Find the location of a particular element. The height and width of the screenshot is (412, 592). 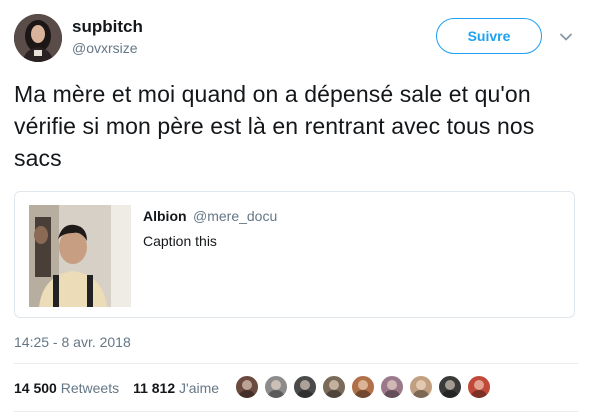

retweets-count: 14 500 is located at coordinates (35, 388).